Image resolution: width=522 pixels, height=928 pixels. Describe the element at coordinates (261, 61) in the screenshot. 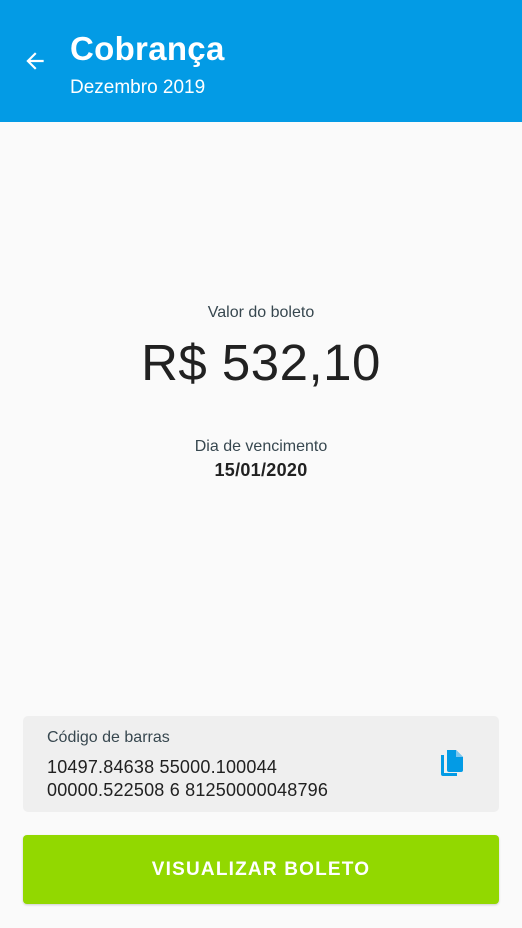

I see `app-bar: Cobrança Dezembro 2019` at that location.